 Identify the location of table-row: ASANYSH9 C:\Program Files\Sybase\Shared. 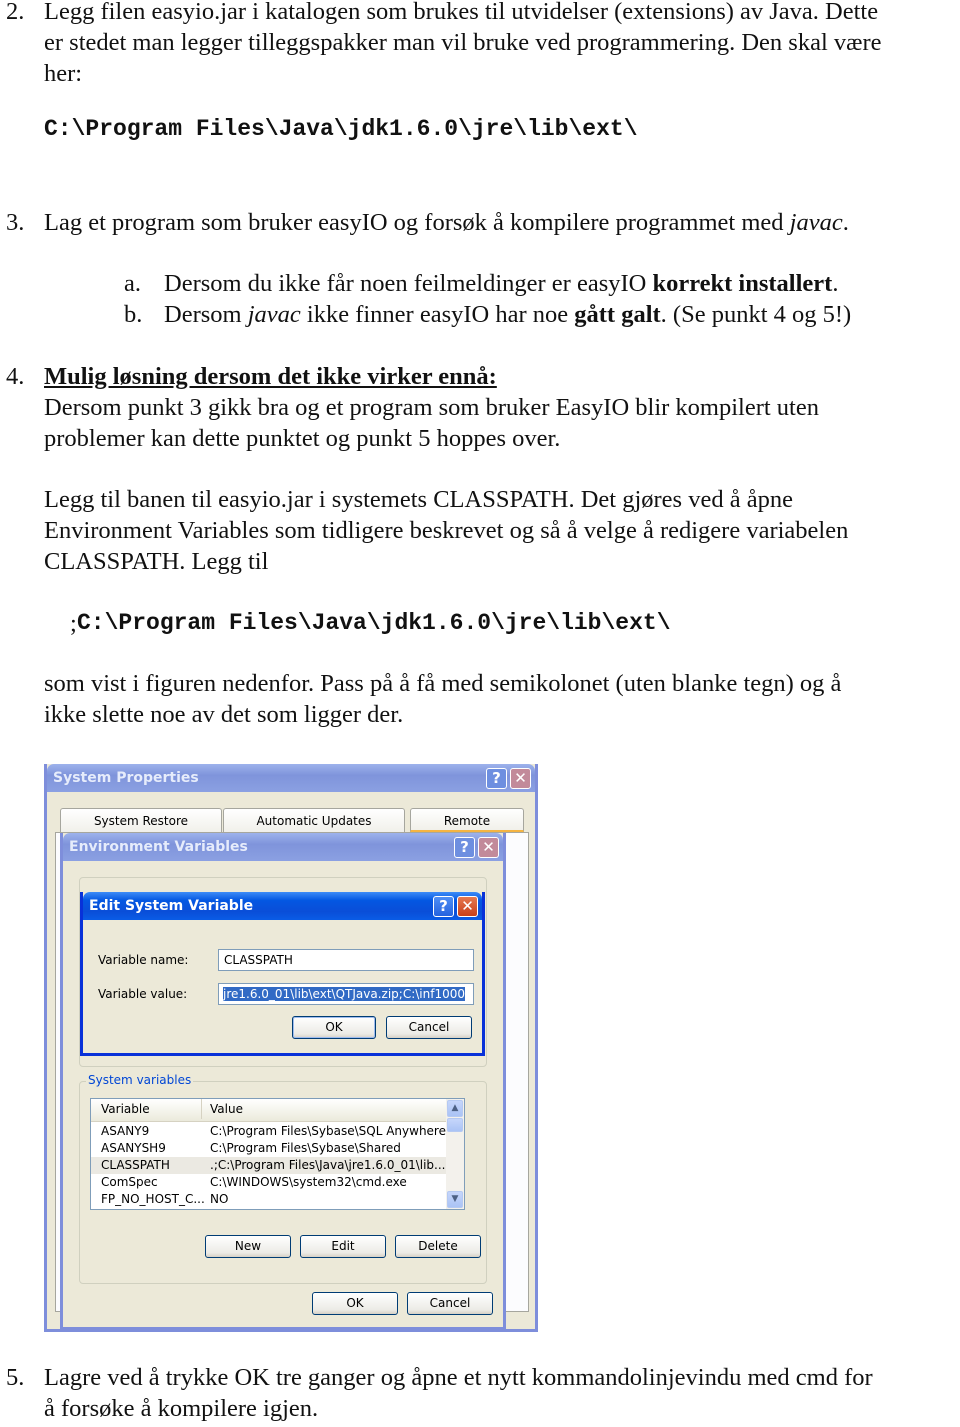
(268, 1148).